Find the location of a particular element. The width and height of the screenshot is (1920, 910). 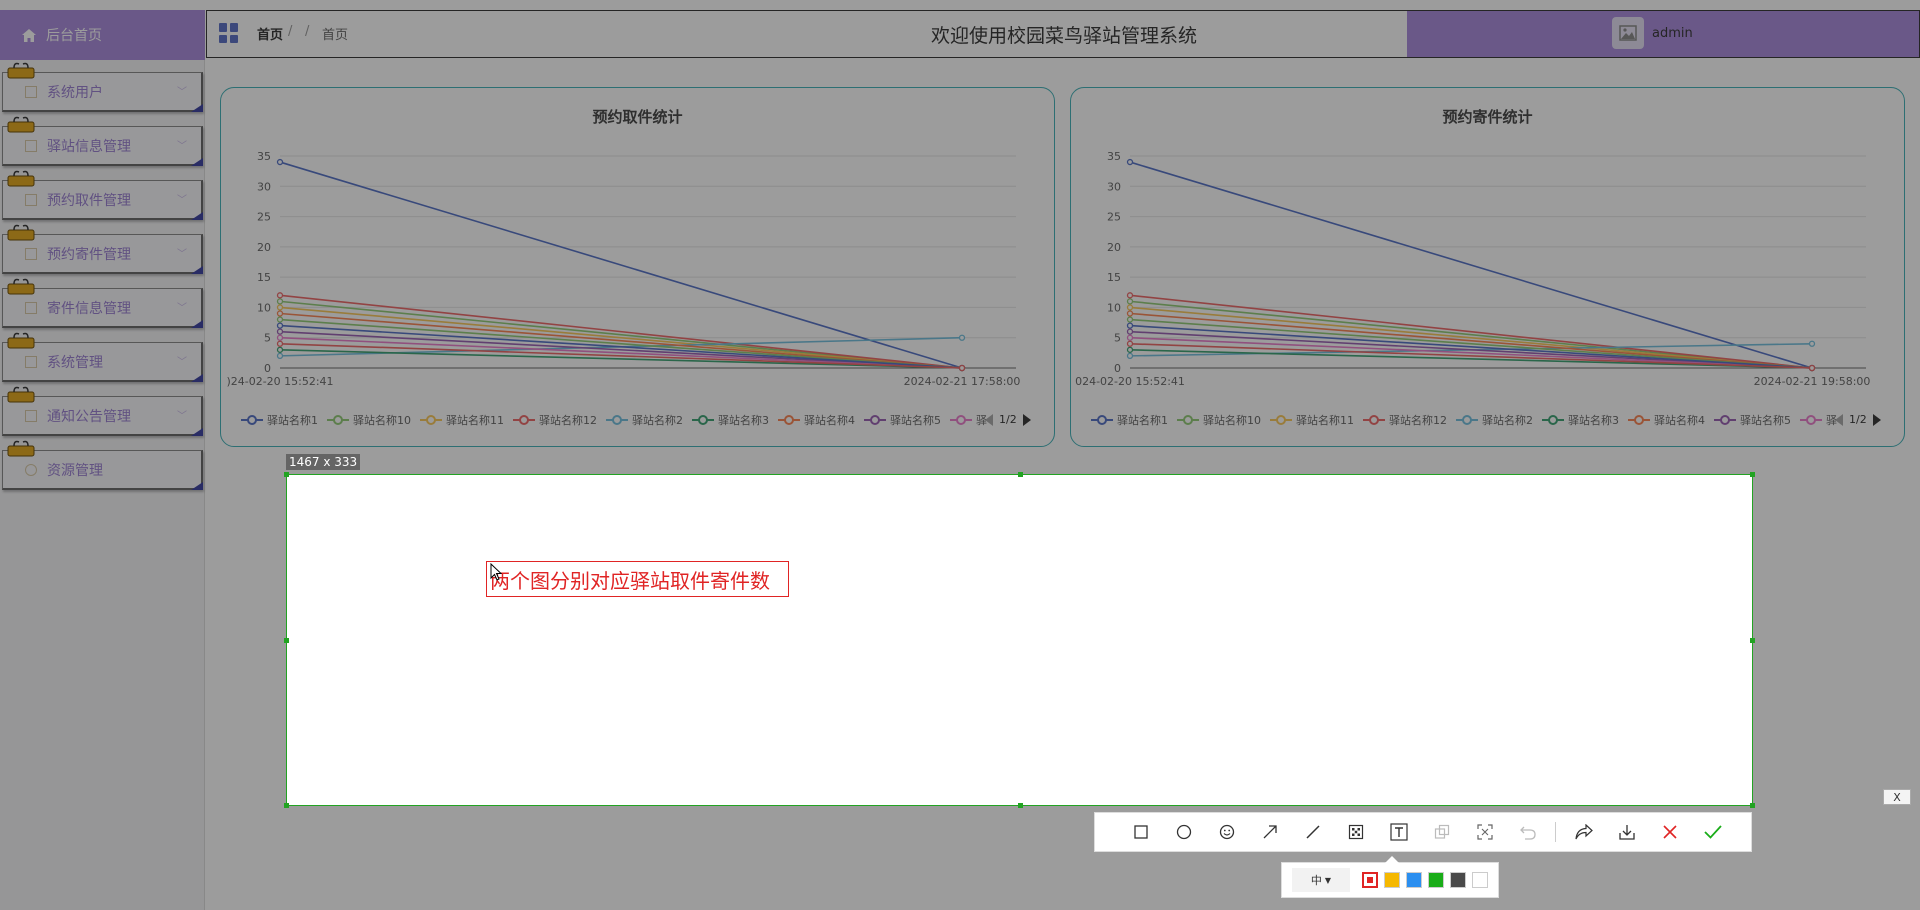

undo-icon is located at coordinates (1527, 832).